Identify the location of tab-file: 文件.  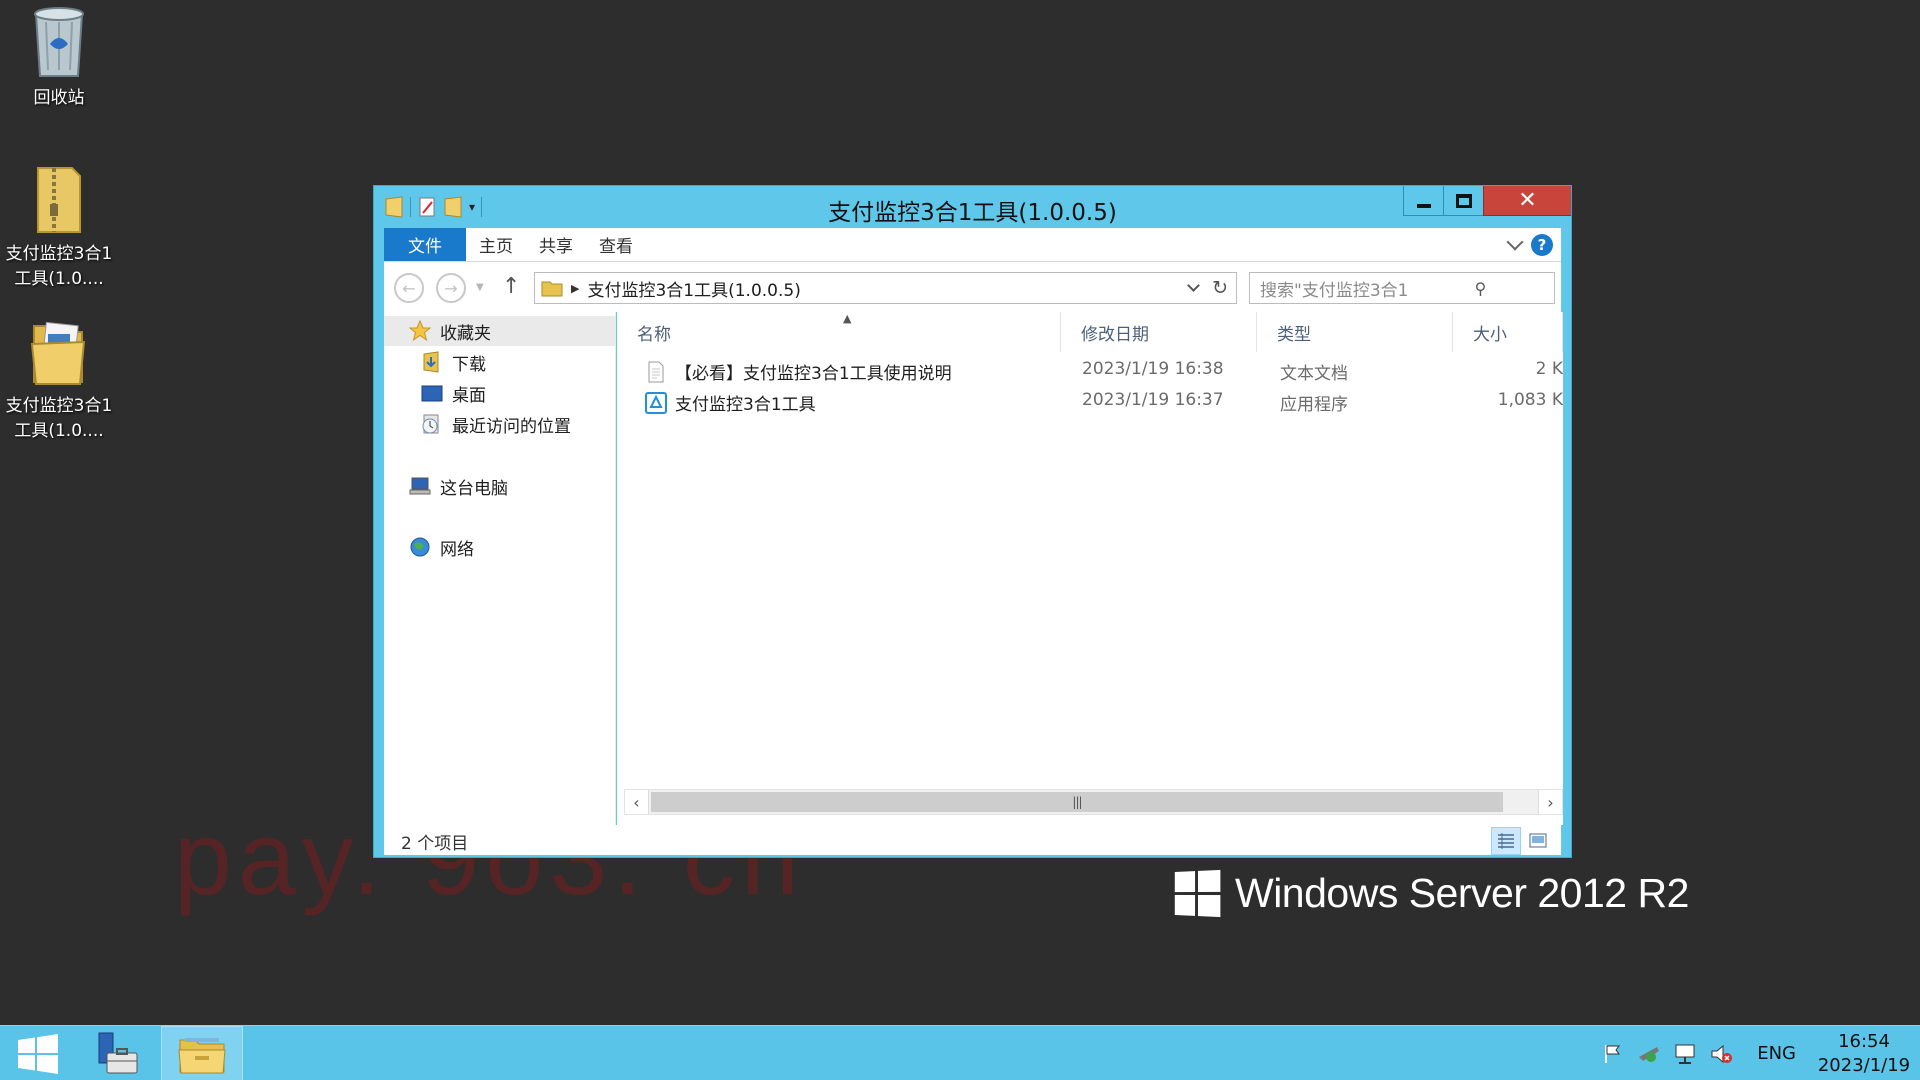
(425, 244).